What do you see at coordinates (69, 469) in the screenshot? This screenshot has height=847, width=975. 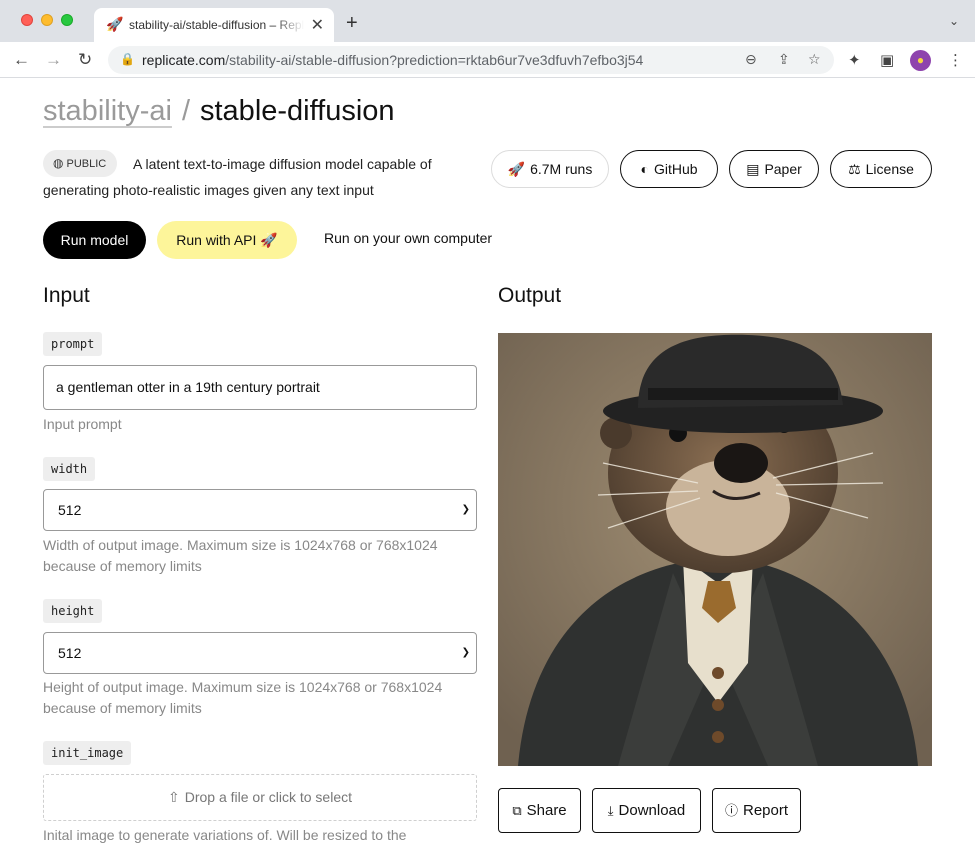 I see `width-label: width` at bounding box center [69, 469].